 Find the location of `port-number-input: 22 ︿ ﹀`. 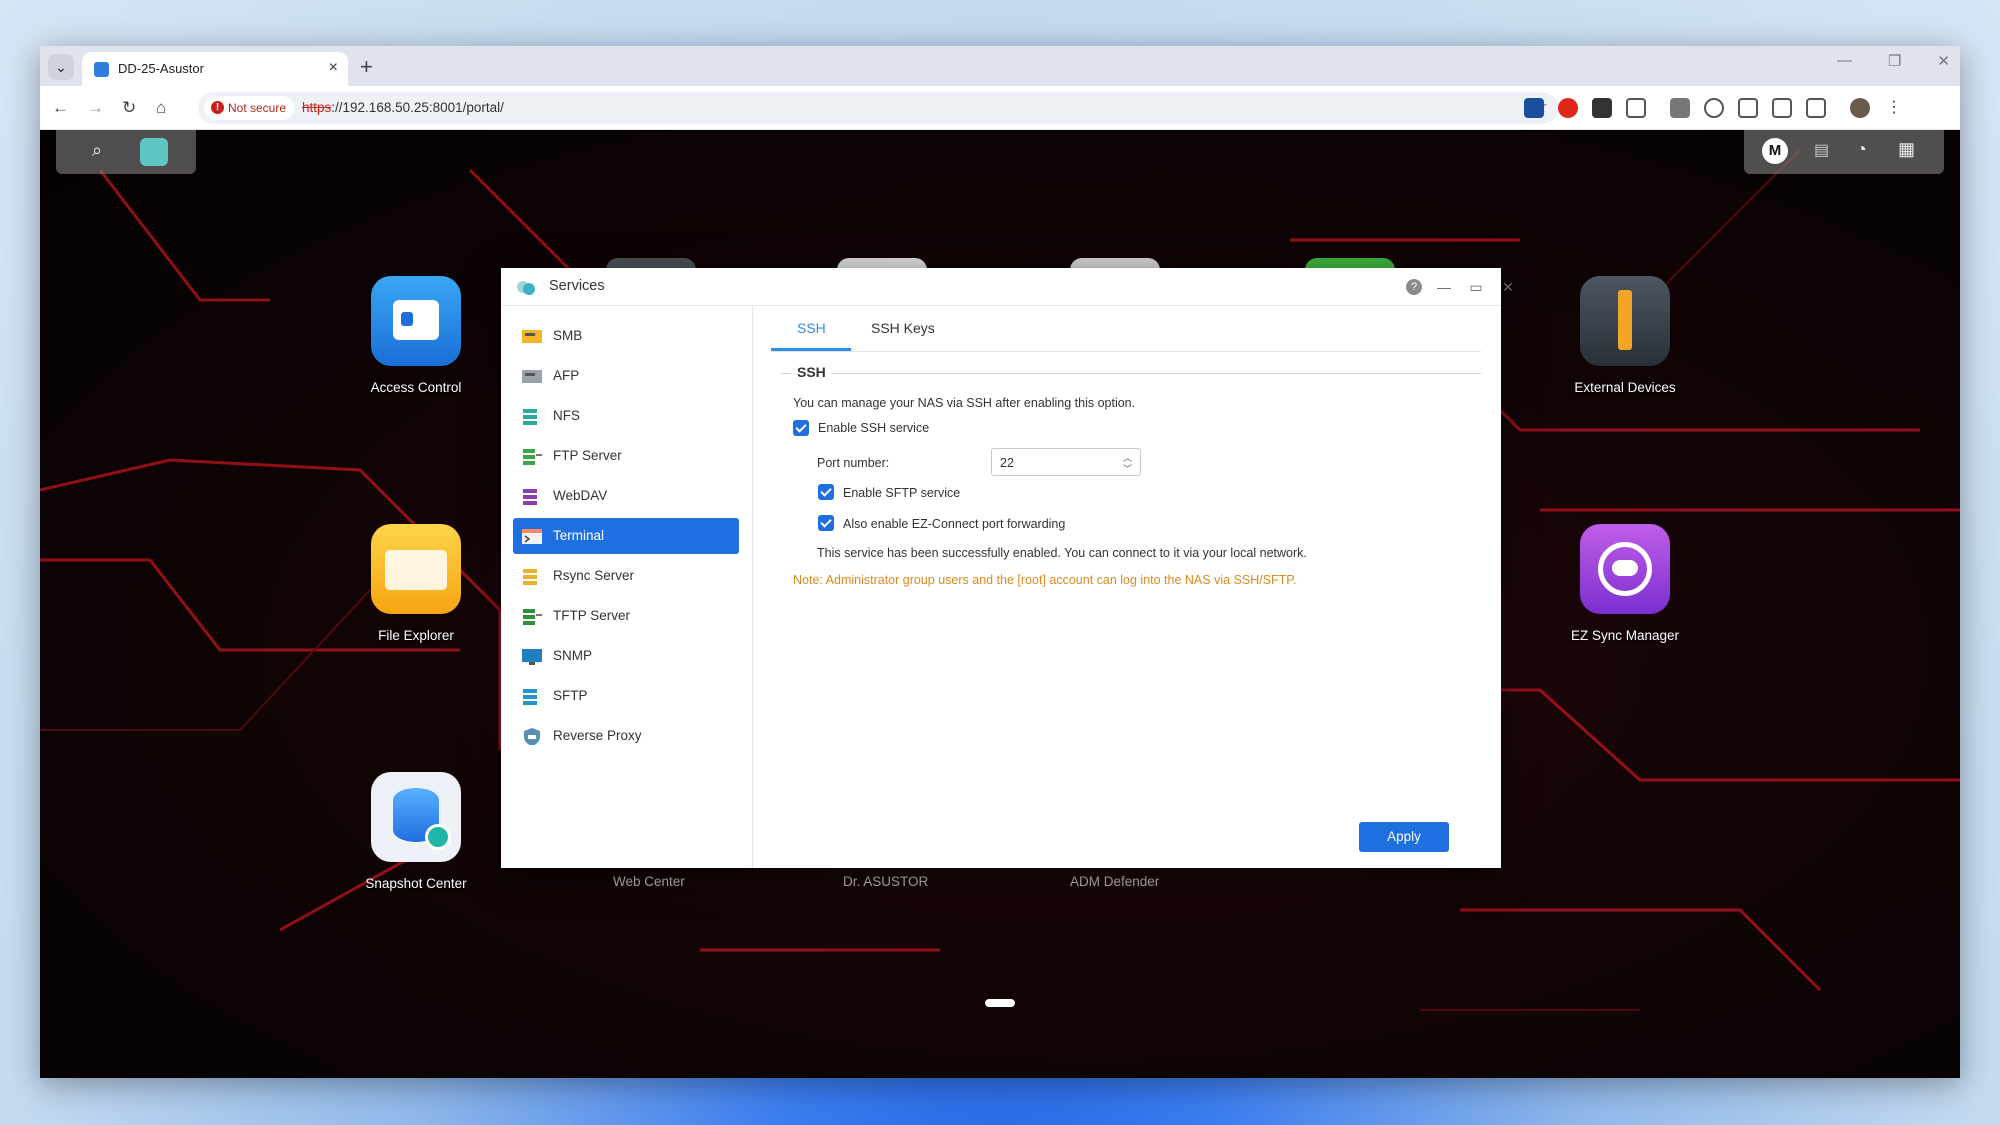

port-number-input: 22 ︿ ﹀ is located at coordinates (1066, 462).